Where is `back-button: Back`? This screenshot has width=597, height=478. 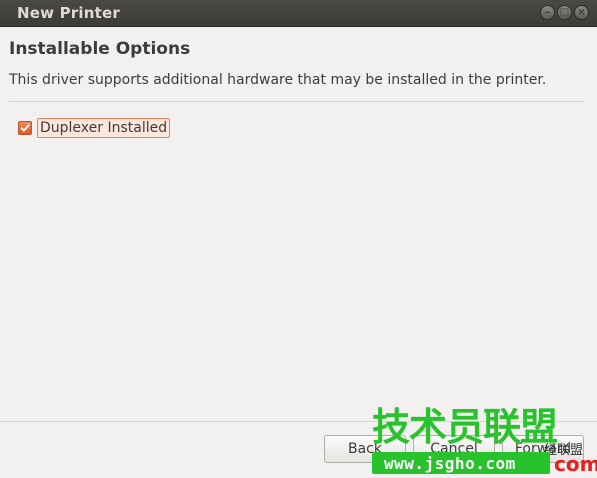
back-button: Back is located at coordinates (365, 449).